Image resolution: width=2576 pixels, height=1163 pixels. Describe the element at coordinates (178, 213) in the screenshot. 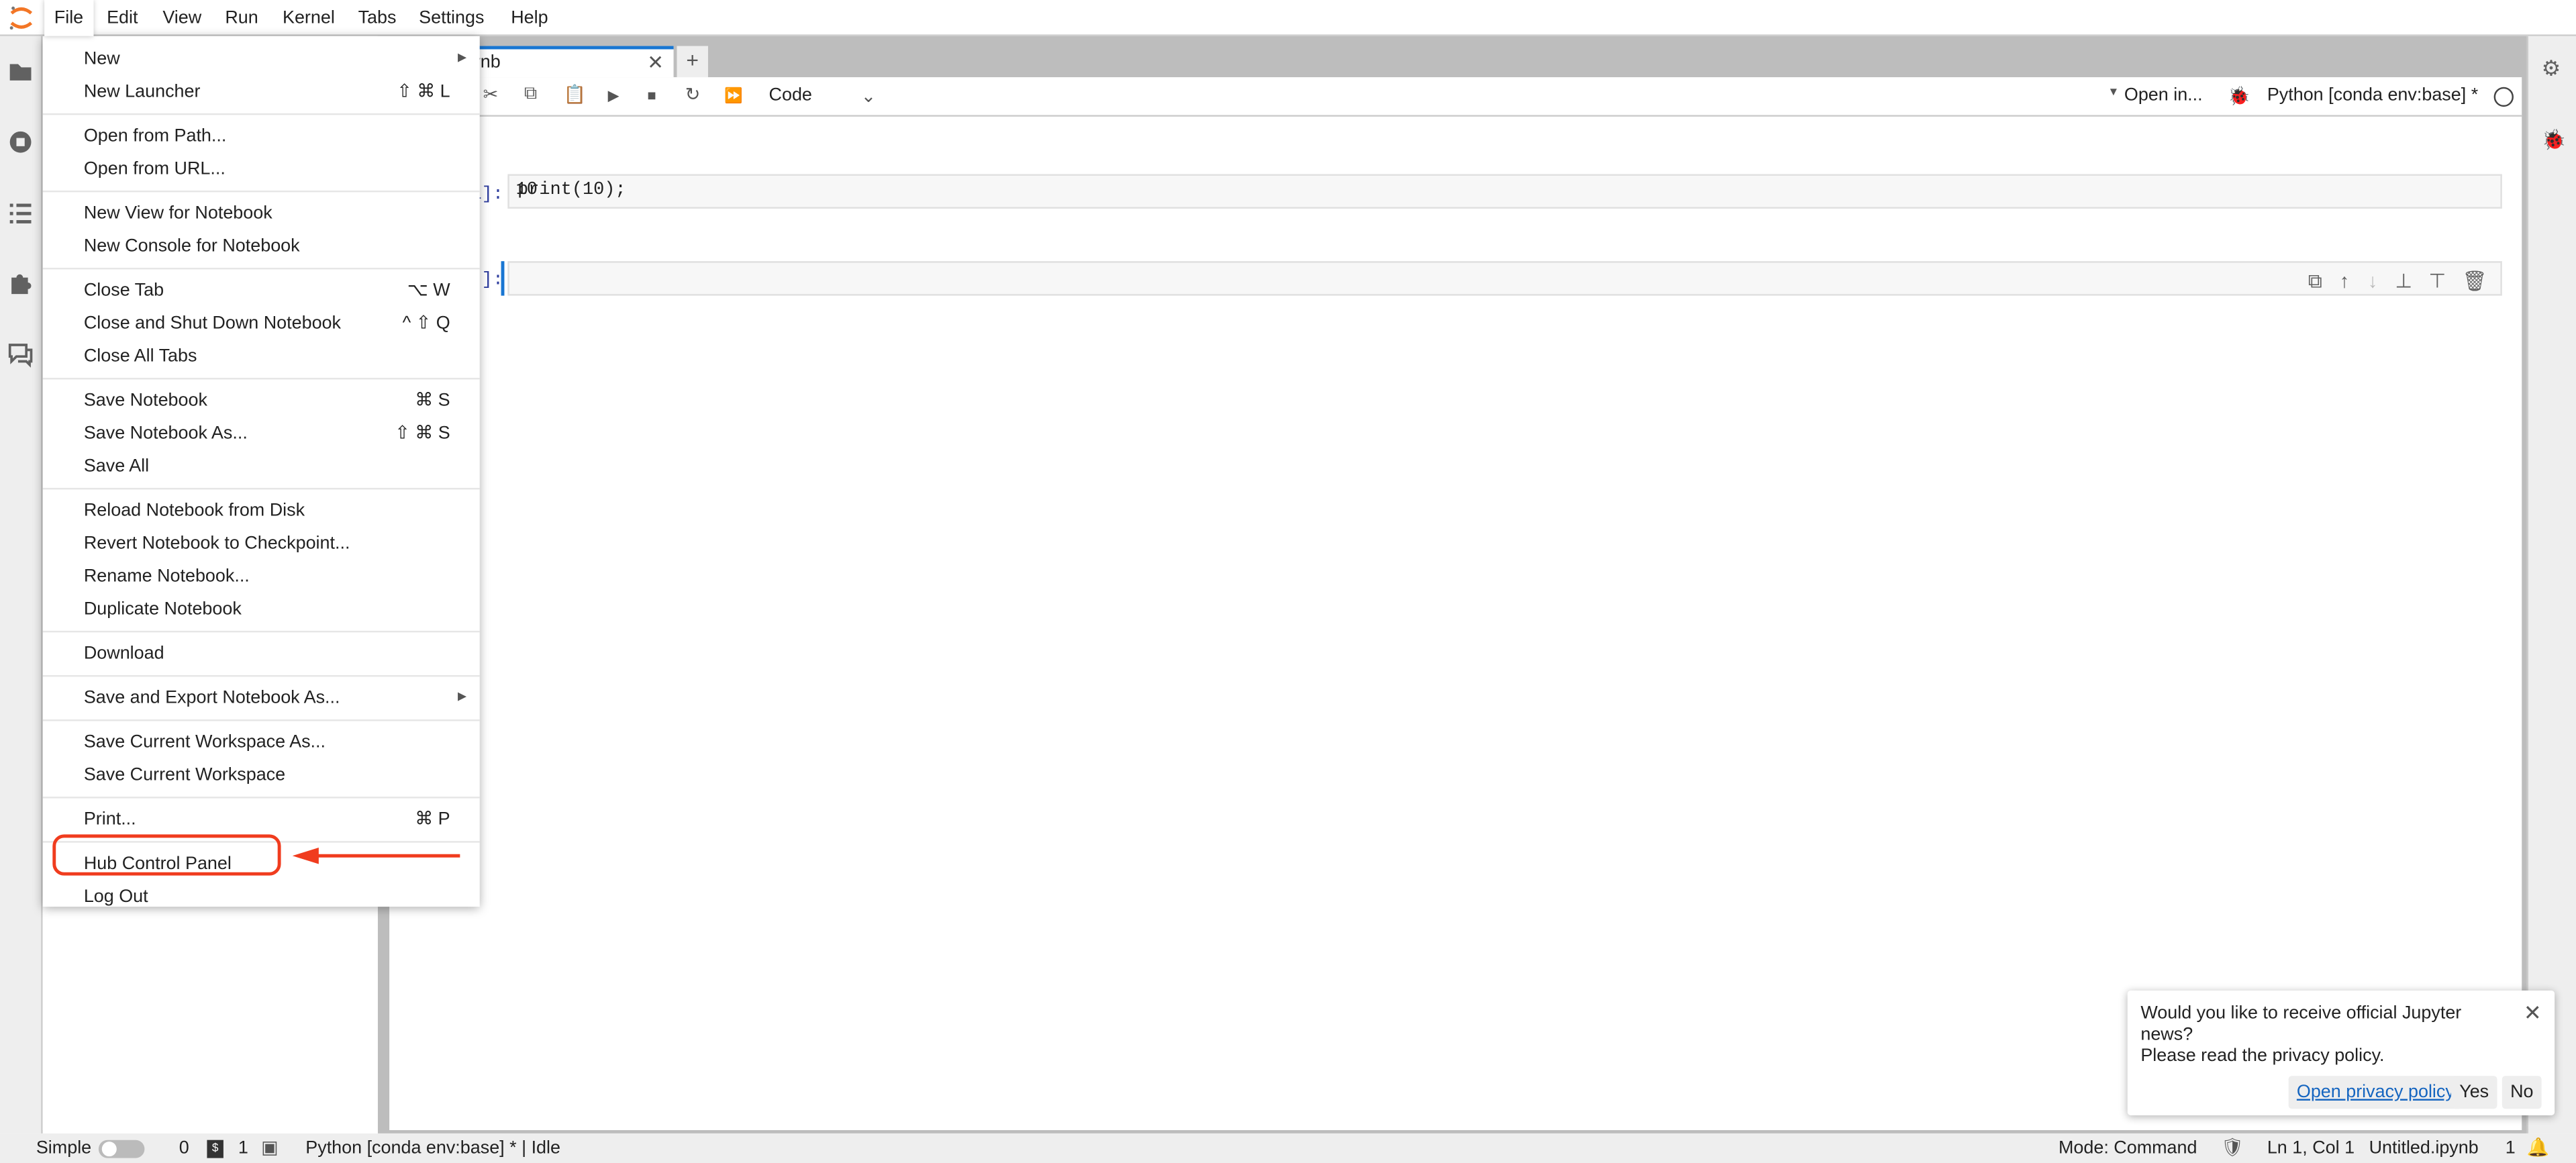

I see `menu-item-label: New View for Notebook` at that location.